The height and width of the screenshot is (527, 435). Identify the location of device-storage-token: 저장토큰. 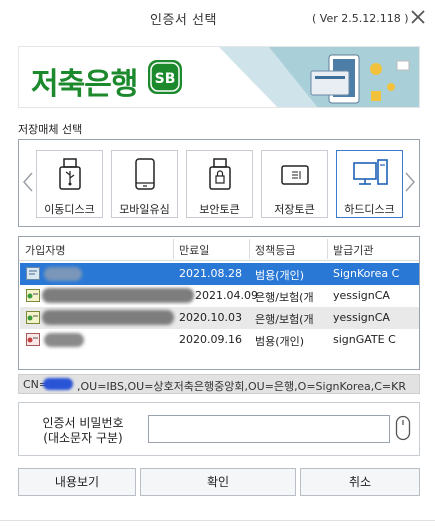
(294, 184).